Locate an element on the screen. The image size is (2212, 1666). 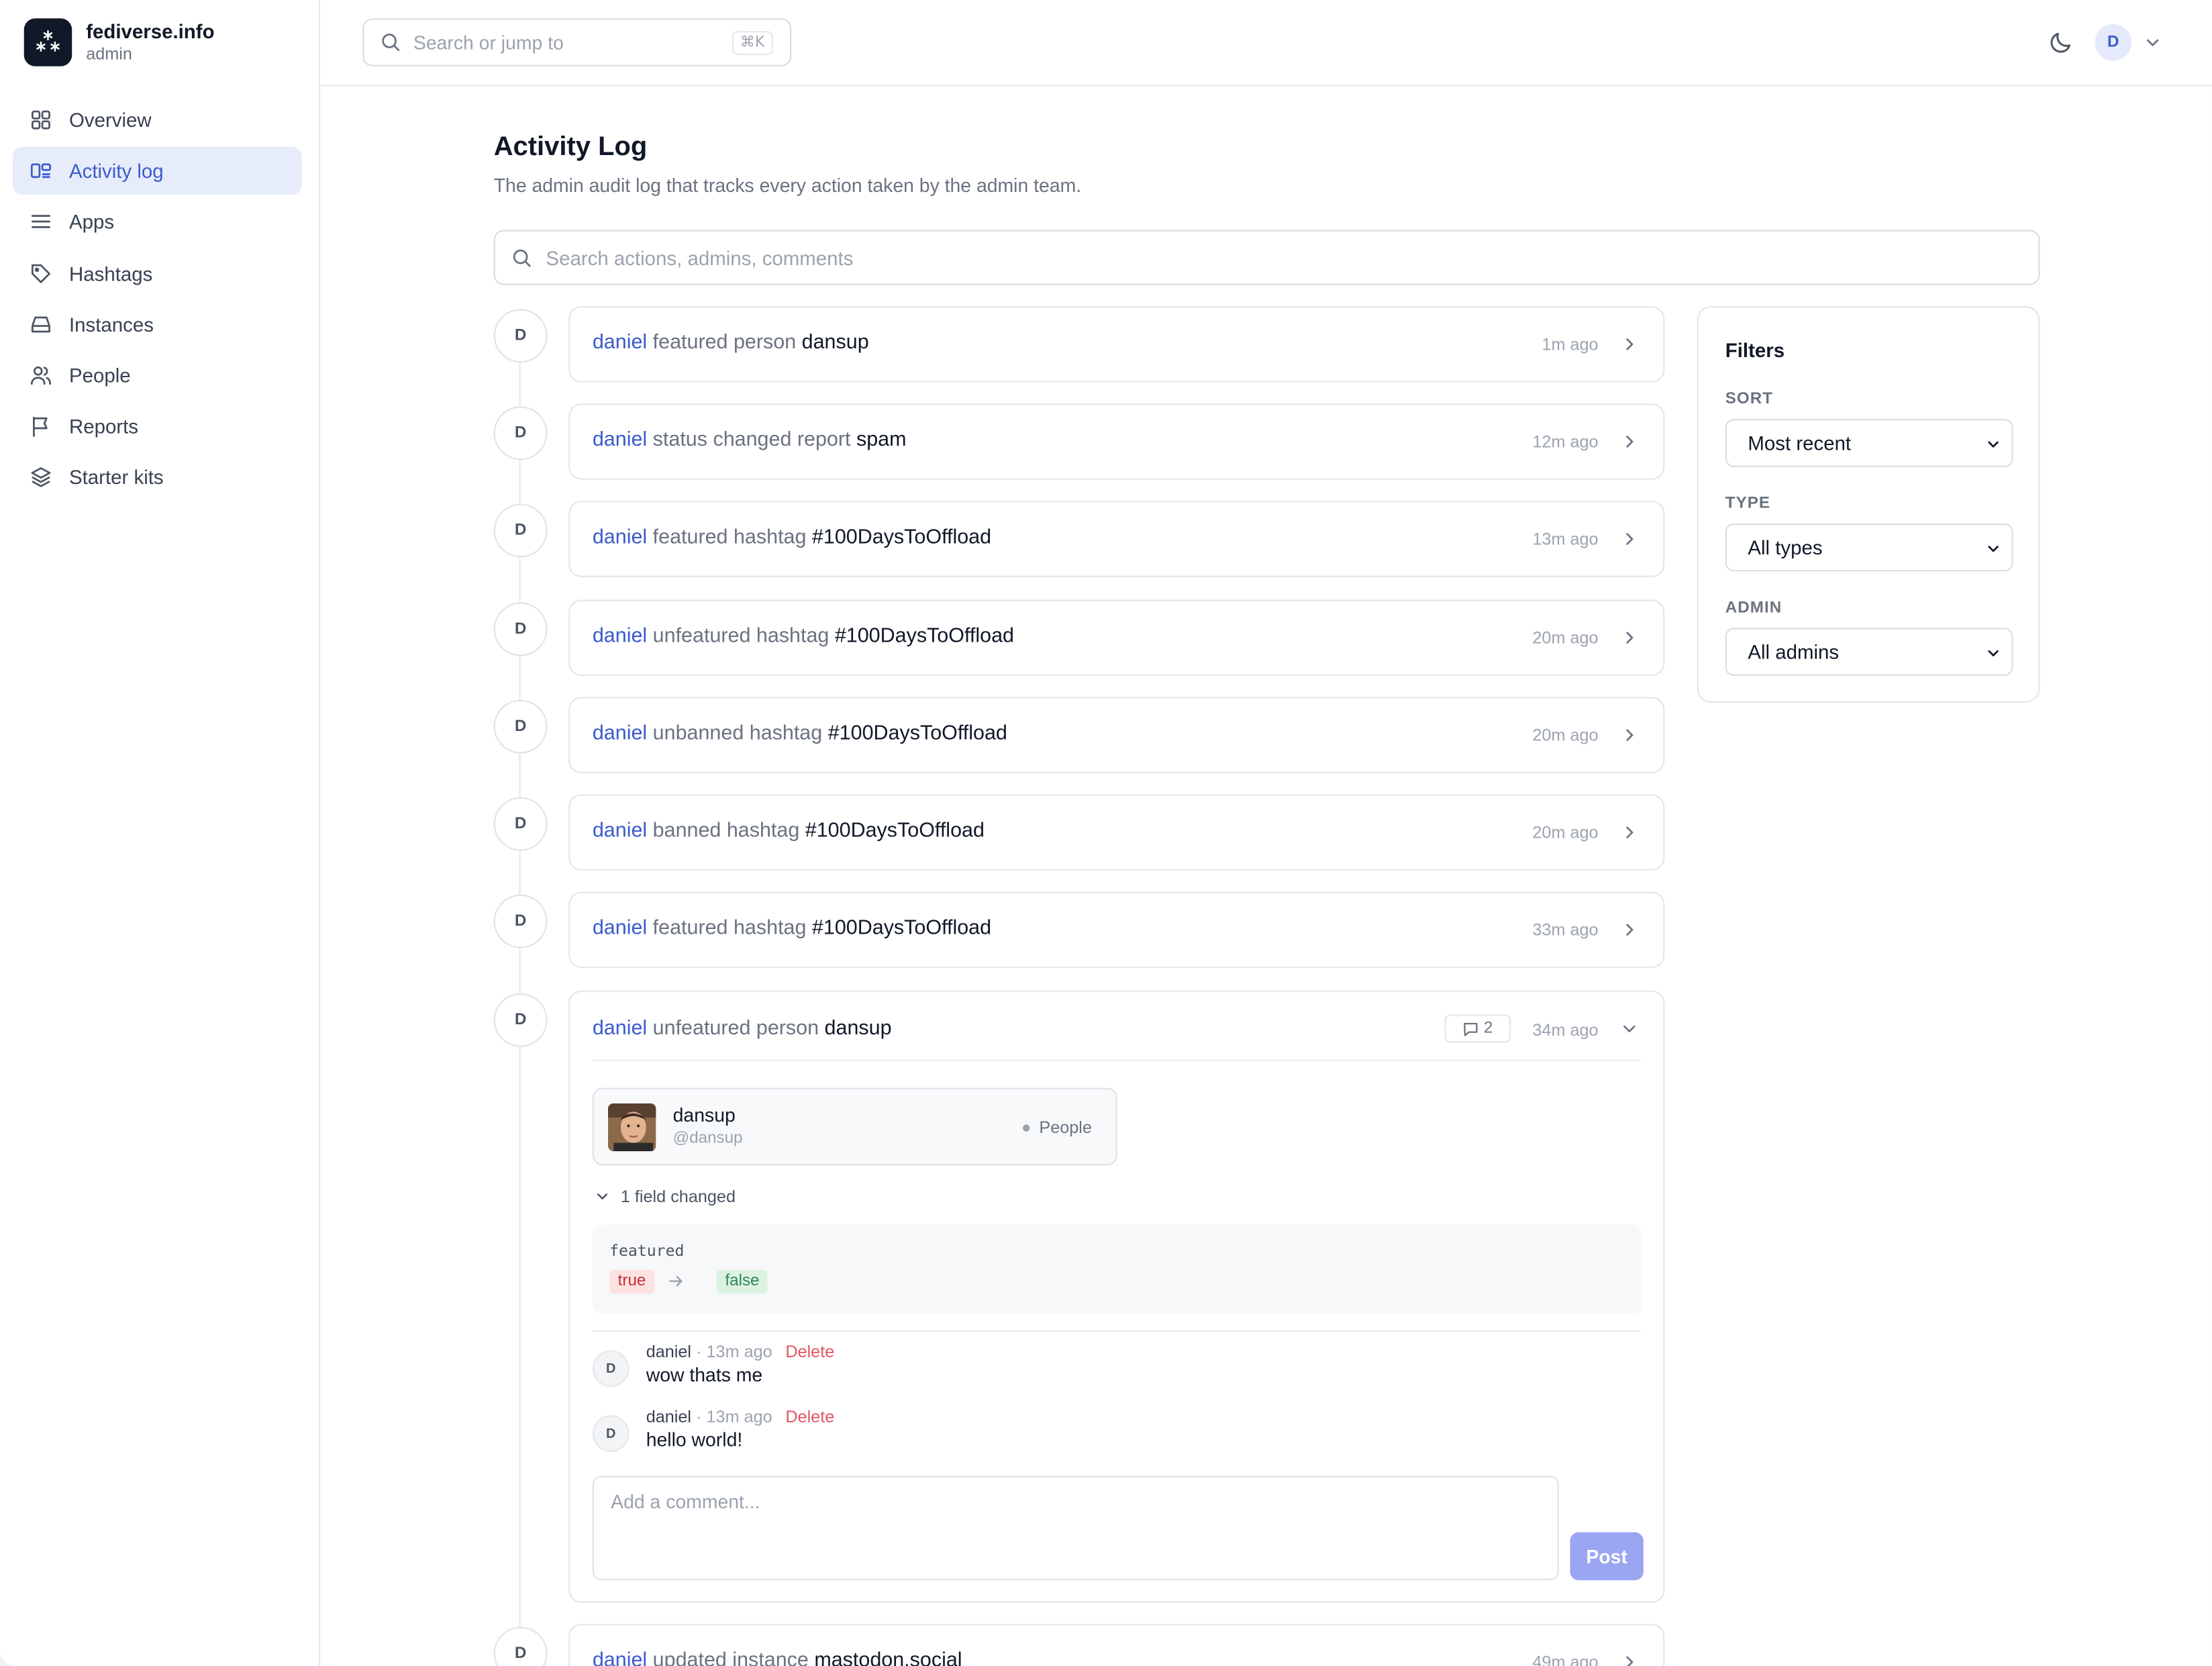
menu-icon is located at coordinates (40, 222).